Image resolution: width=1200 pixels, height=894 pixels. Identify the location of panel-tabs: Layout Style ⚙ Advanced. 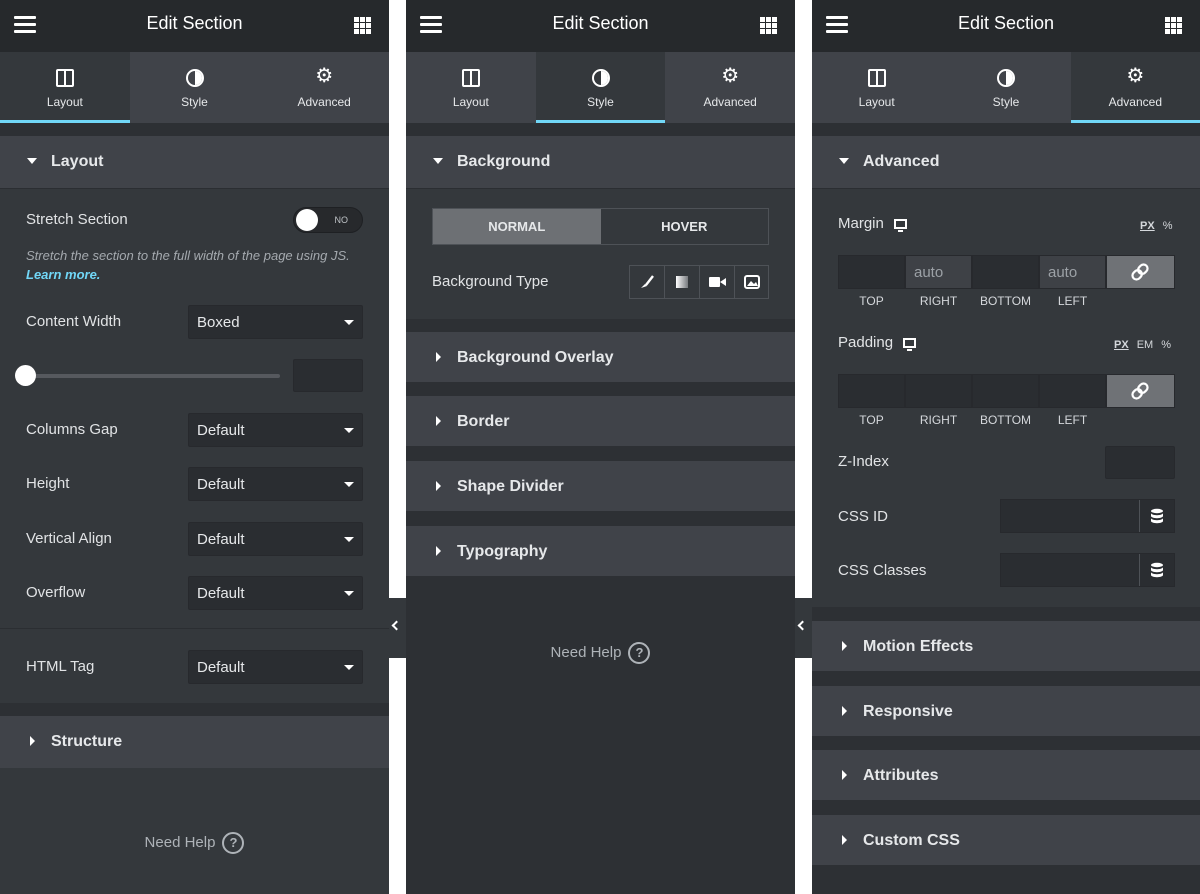
(600, 87).